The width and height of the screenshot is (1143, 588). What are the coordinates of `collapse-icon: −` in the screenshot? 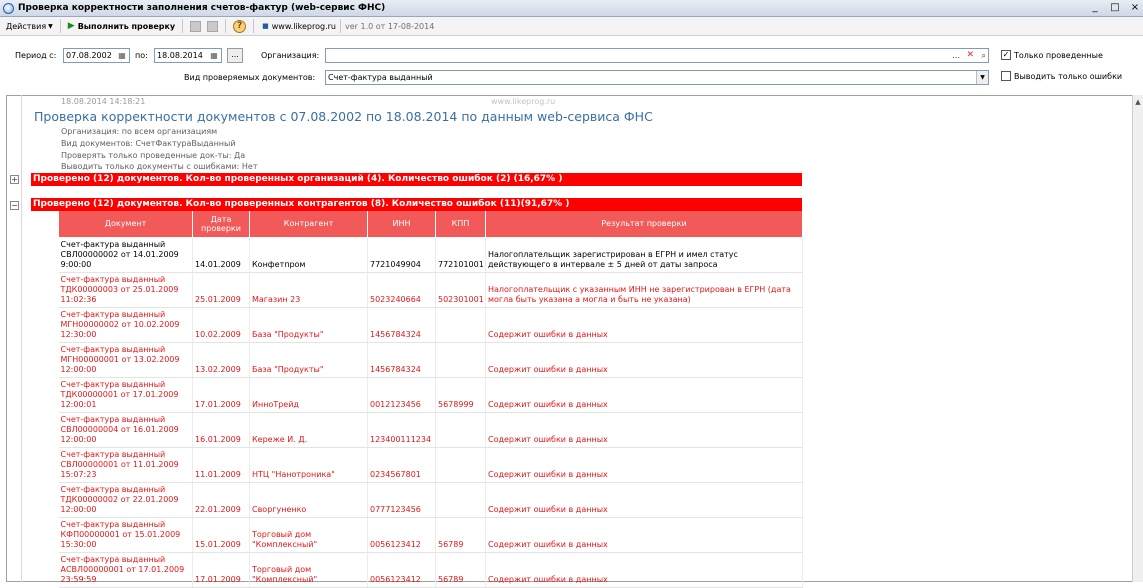 It's located at (14, 205).